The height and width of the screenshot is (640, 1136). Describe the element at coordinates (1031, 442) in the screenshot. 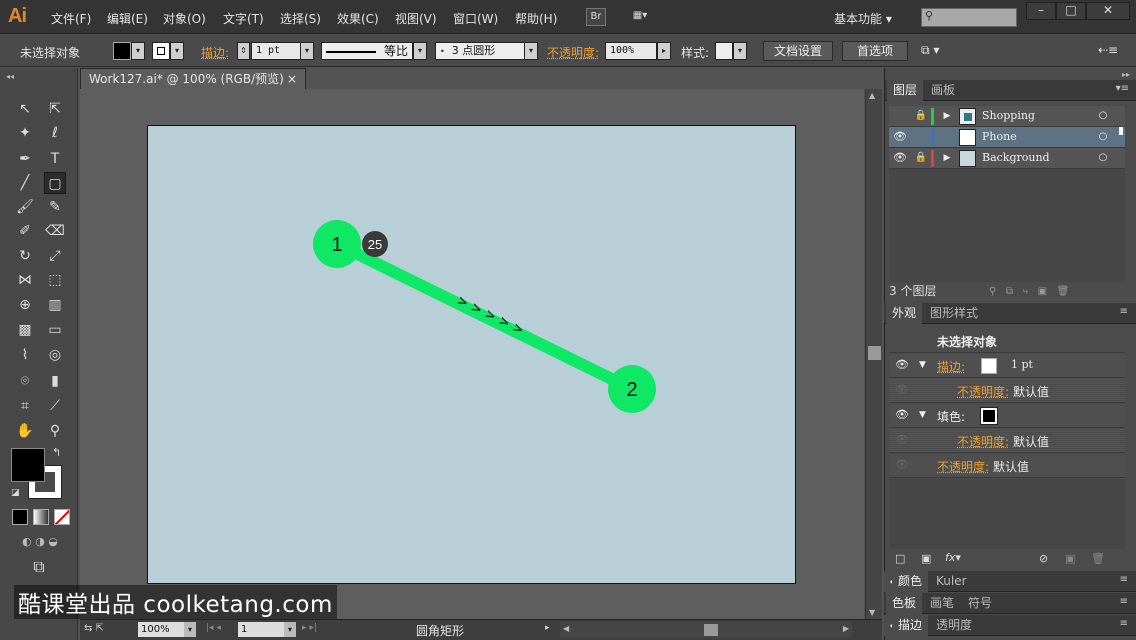

I see `fill-opacity-value: 默认值` at that location.